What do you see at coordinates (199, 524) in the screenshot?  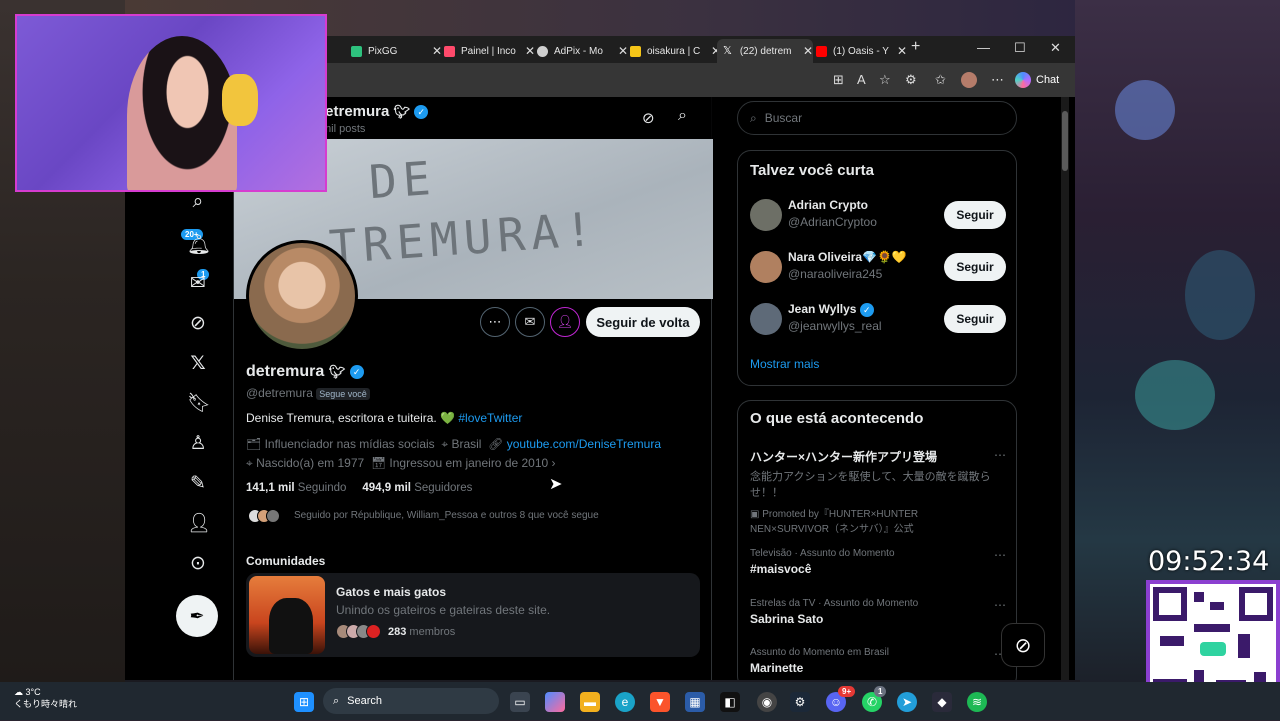 I see `profile-person-icon: 👤︎` at bounding box center [199, 524].